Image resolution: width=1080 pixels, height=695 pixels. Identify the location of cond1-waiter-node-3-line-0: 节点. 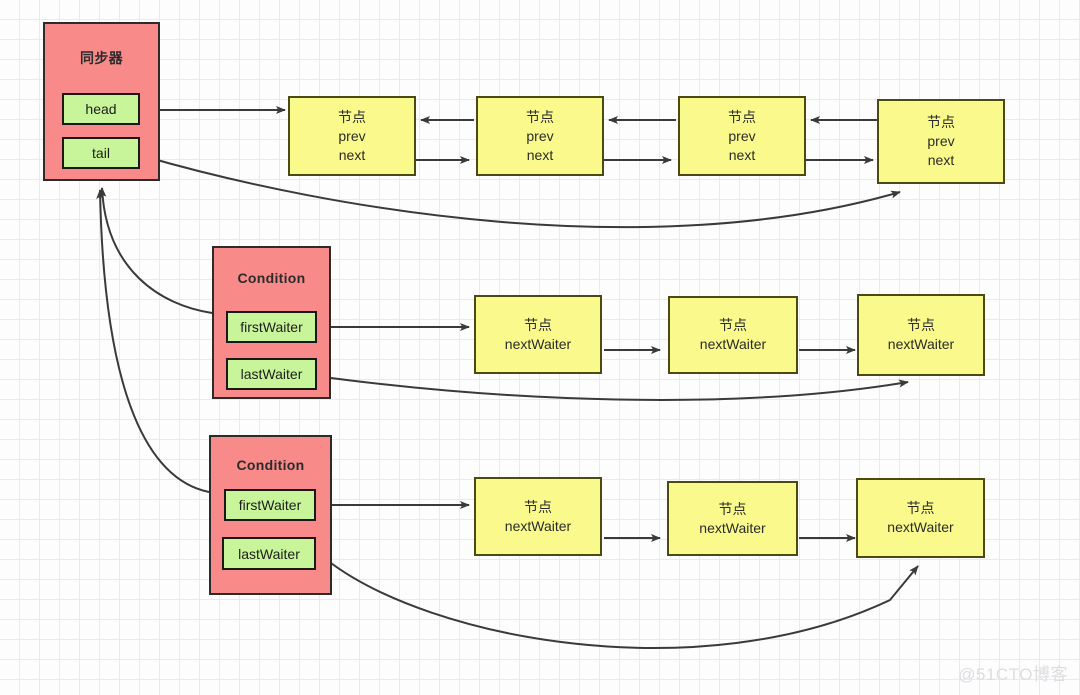
(921, 325).